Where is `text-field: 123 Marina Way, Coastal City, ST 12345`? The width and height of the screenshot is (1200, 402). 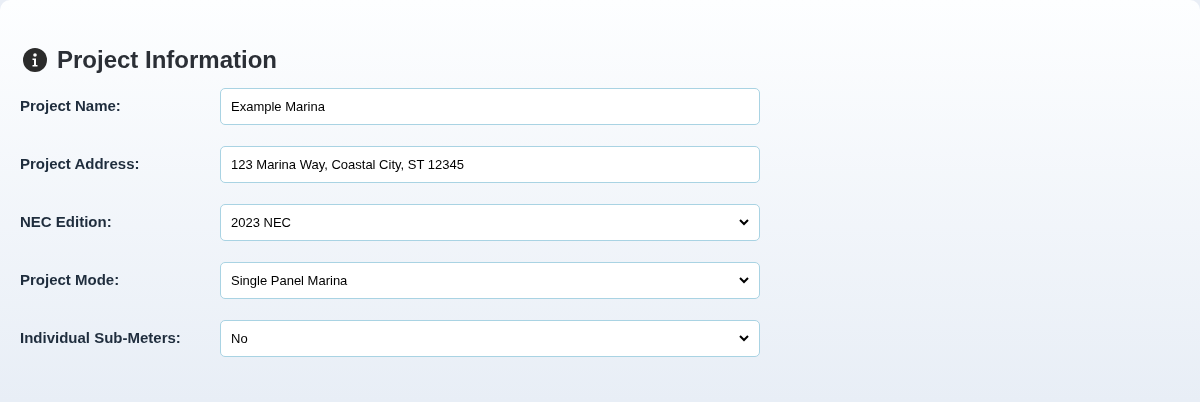 text-field: 123 Marina Way, Coastal City, ST 12345 is located at coordinates (490, 164).